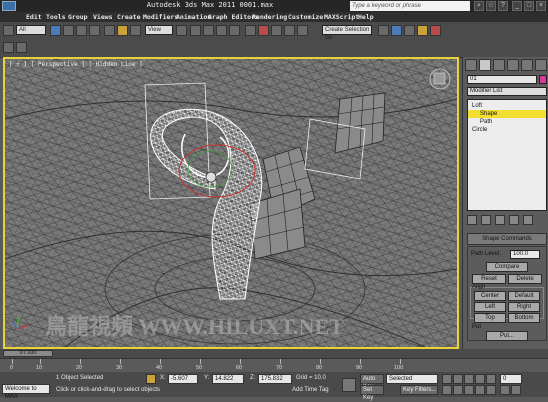  I want to click on select-rotate-icon, so click(122, 30).